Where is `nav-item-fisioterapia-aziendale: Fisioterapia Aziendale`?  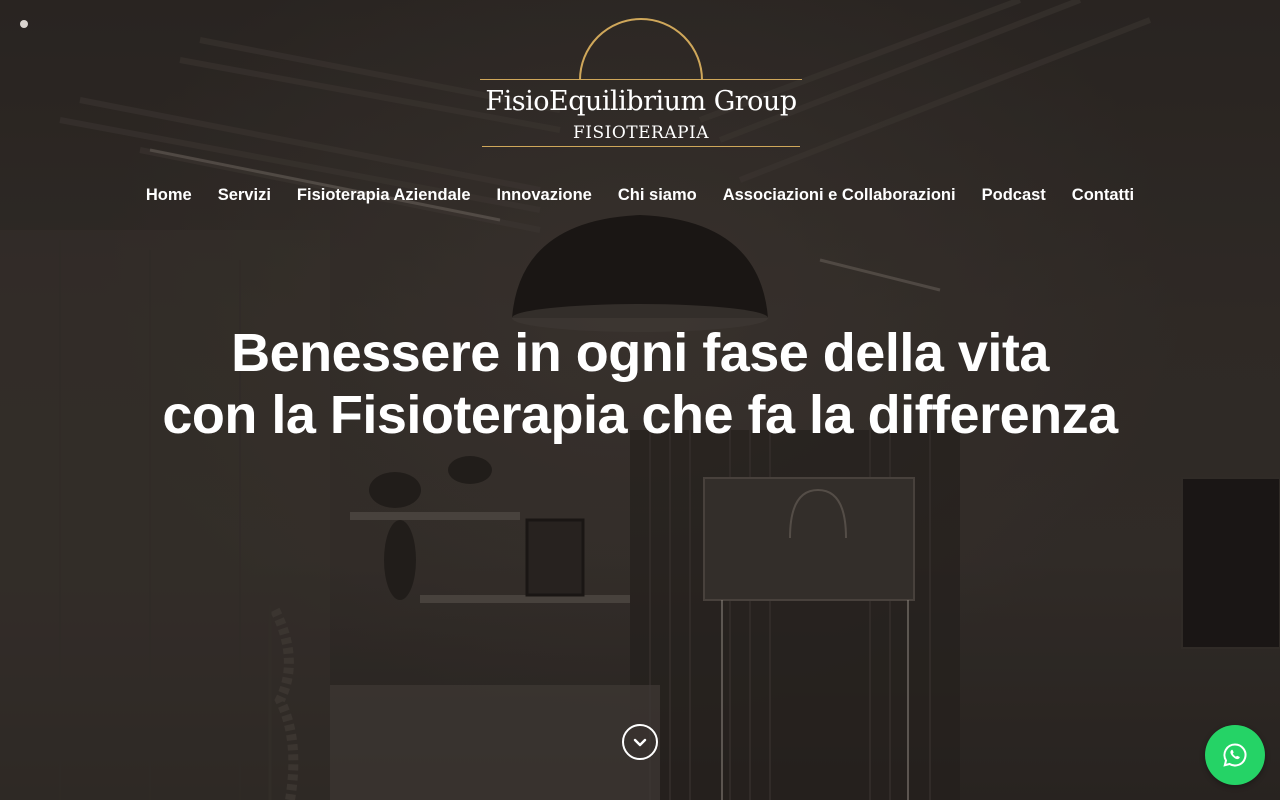
nav-item-fisioterapia-aziendale: Fisioterapia Aziendale is located at coordinates (384, 195).